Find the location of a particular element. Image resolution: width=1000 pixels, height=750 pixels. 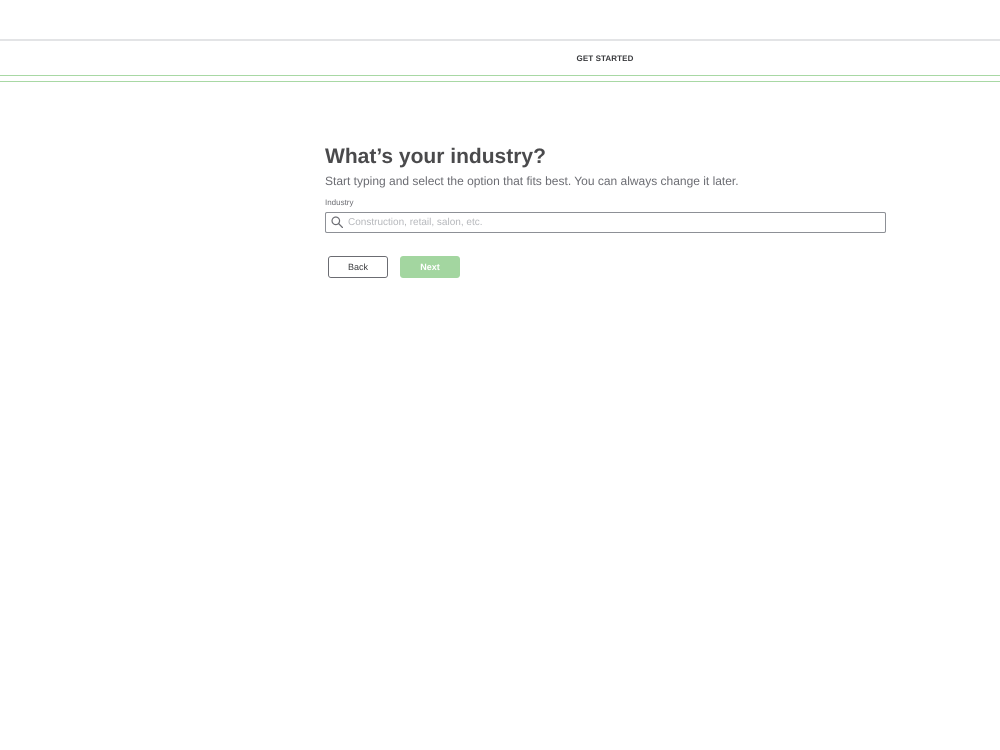

industry-search-field: Construction, retail, salon, etc. is located at coordinates (605, 222).